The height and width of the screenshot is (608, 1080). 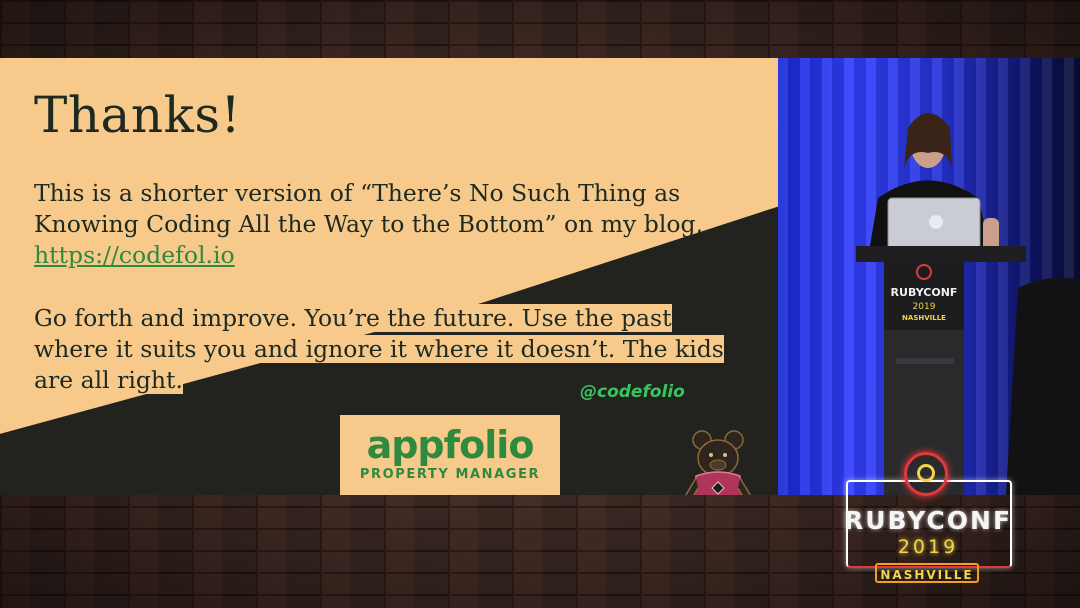 I want to click on overlay-brand: RUBYCONF, so click(x=928, y=520).